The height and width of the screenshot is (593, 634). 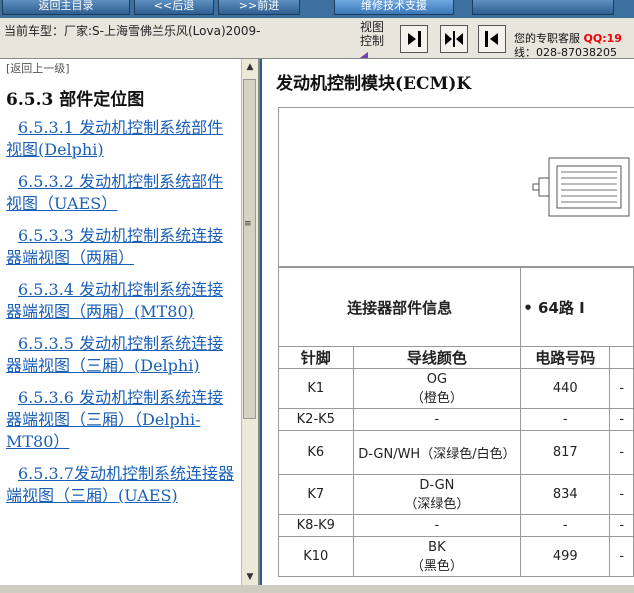 I want to click on scroll-down-icon: ▼, so click(x=250, y=577).